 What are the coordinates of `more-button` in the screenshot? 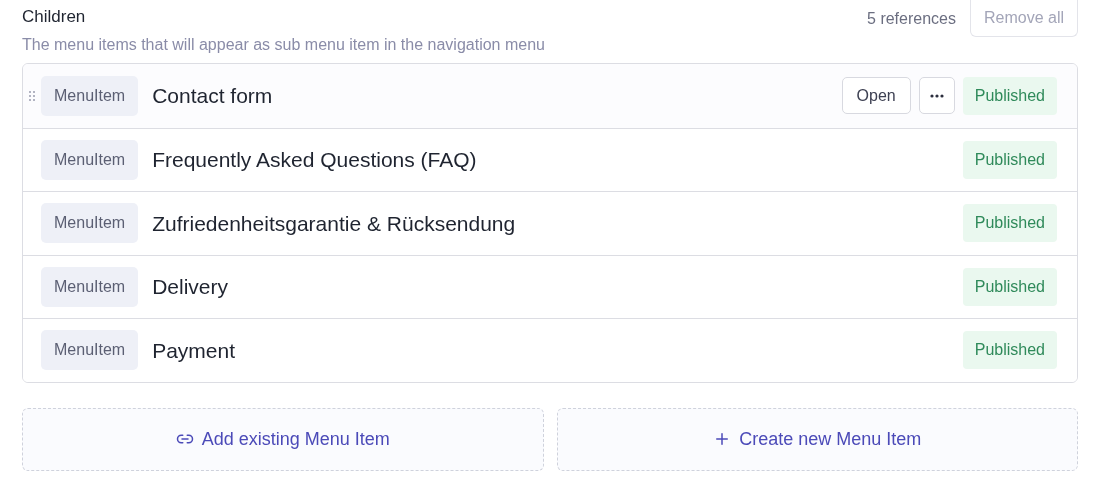 It's located at (936, 96).